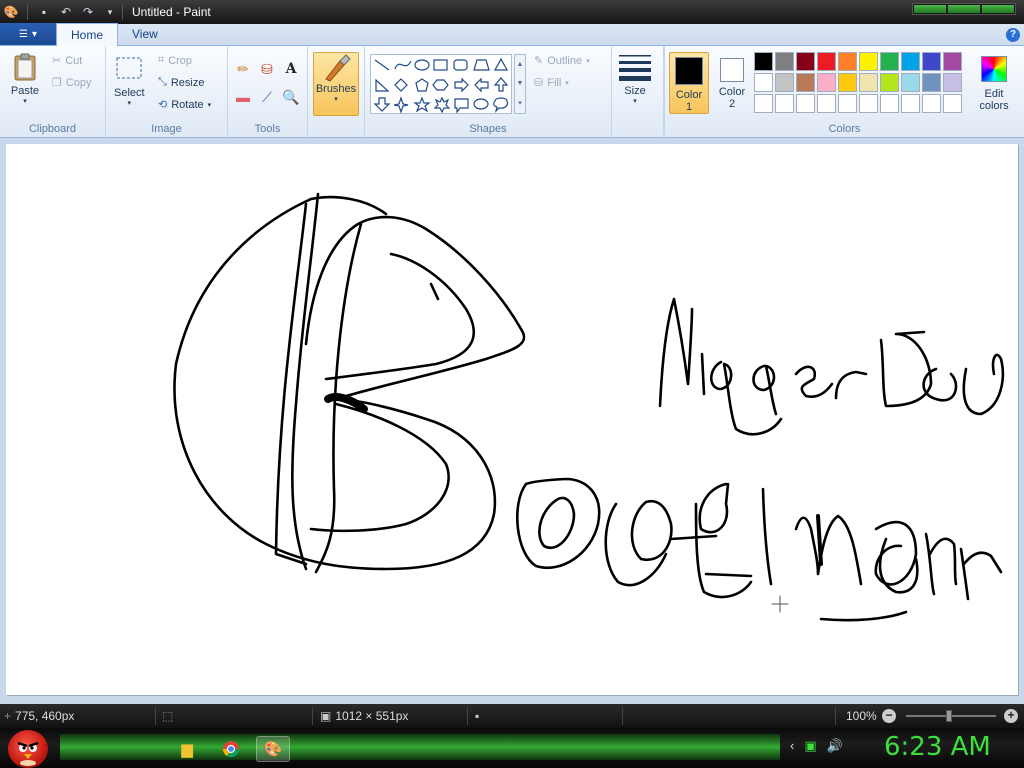  Describe the element at coordinates (110, 12) in the screenshot. I see `customize-quick-access-icon: ▾` at that location.